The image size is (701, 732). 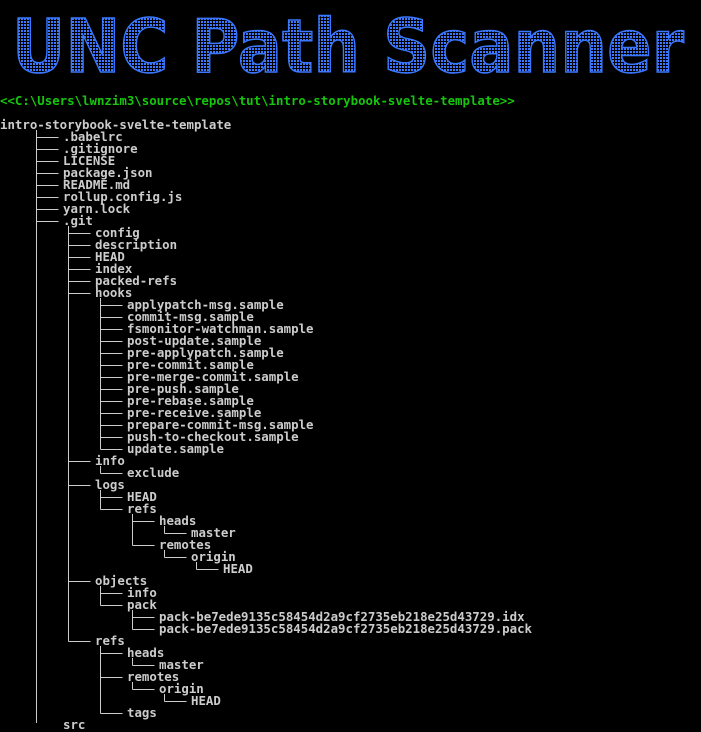 What do you see at coordinates (153, 472) in the screenshot?
I see `tree-file: exclude` at bounding box center [153, 472].